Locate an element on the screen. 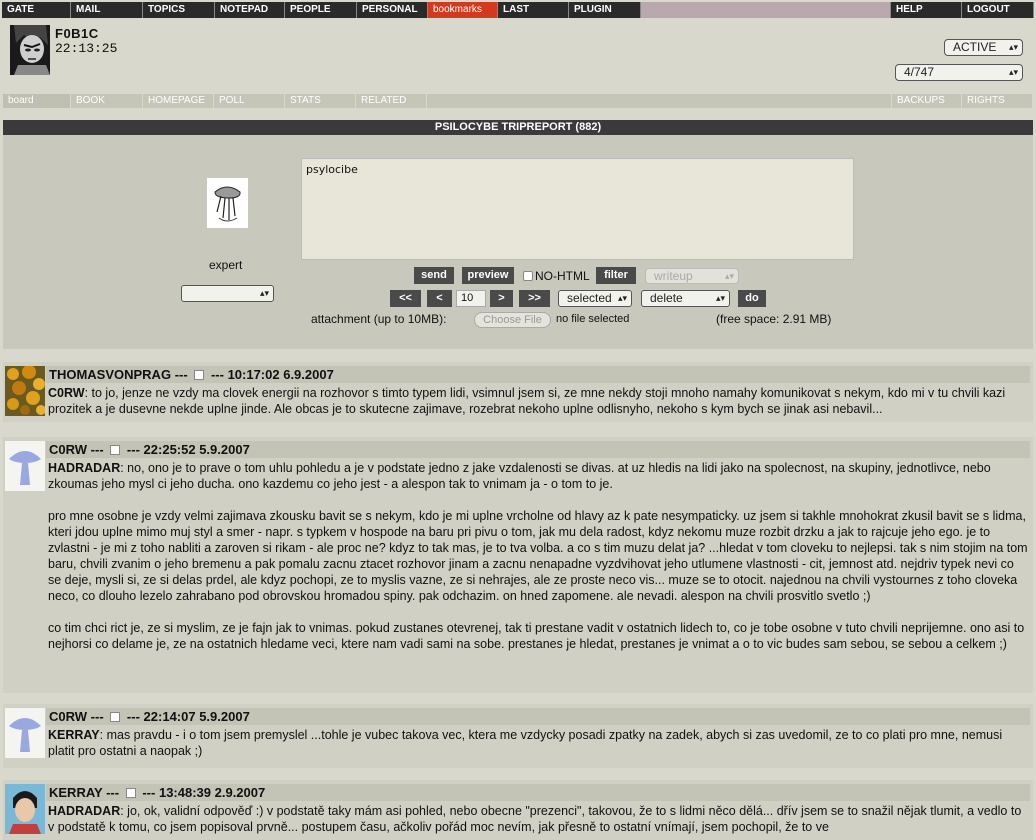  action-select-value: delete is located at coordinates (666, 298).